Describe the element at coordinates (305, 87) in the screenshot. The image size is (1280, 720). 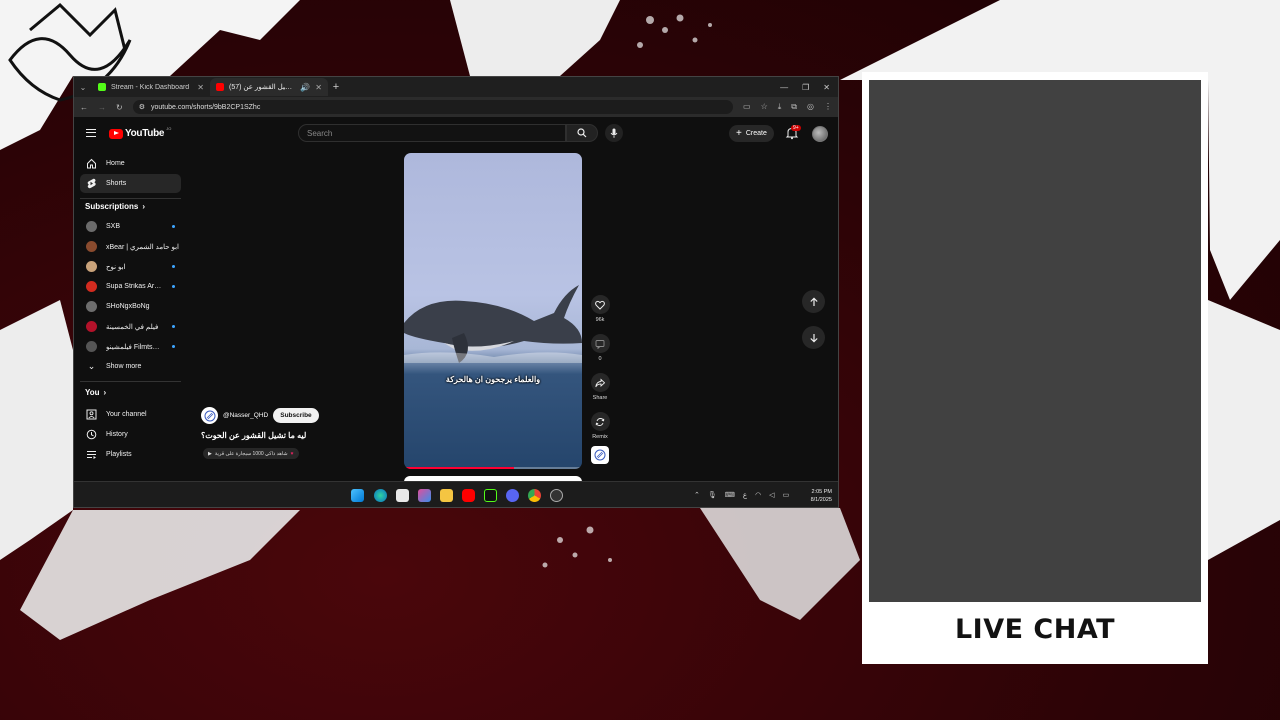
I see `tab-audio-icon: 🔊` at that location.